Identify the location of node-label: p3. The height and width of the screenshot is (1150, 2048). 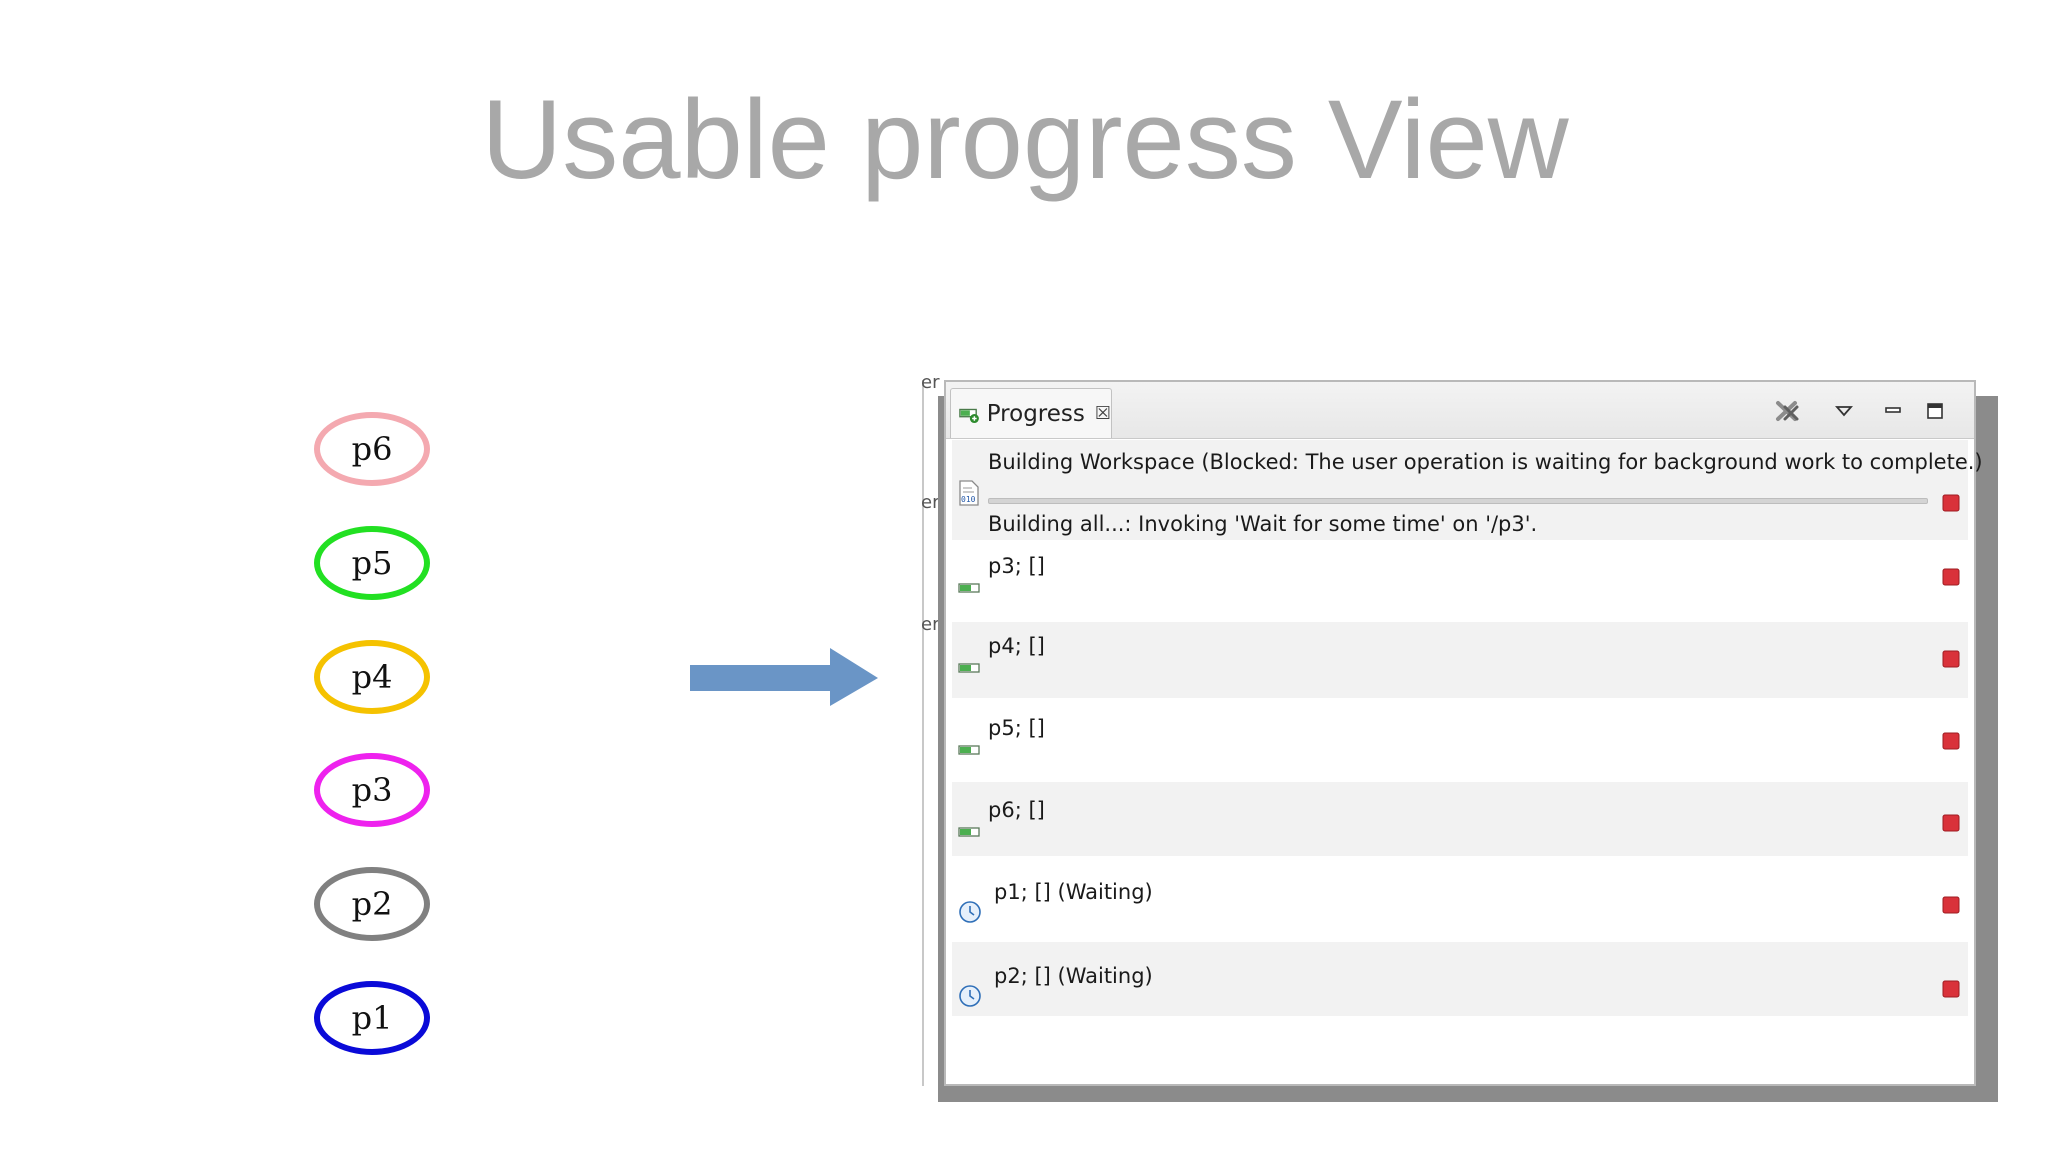
(372, 790).